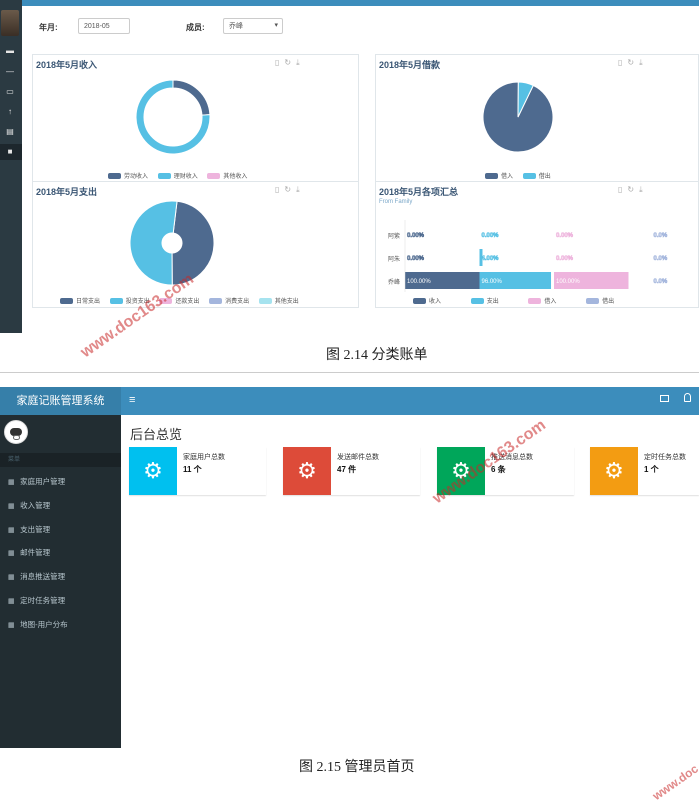 Image resolution: width=699 pixels, height=803 pixels. I want to click on credit-card-icon: ▭, so click(10, 92).